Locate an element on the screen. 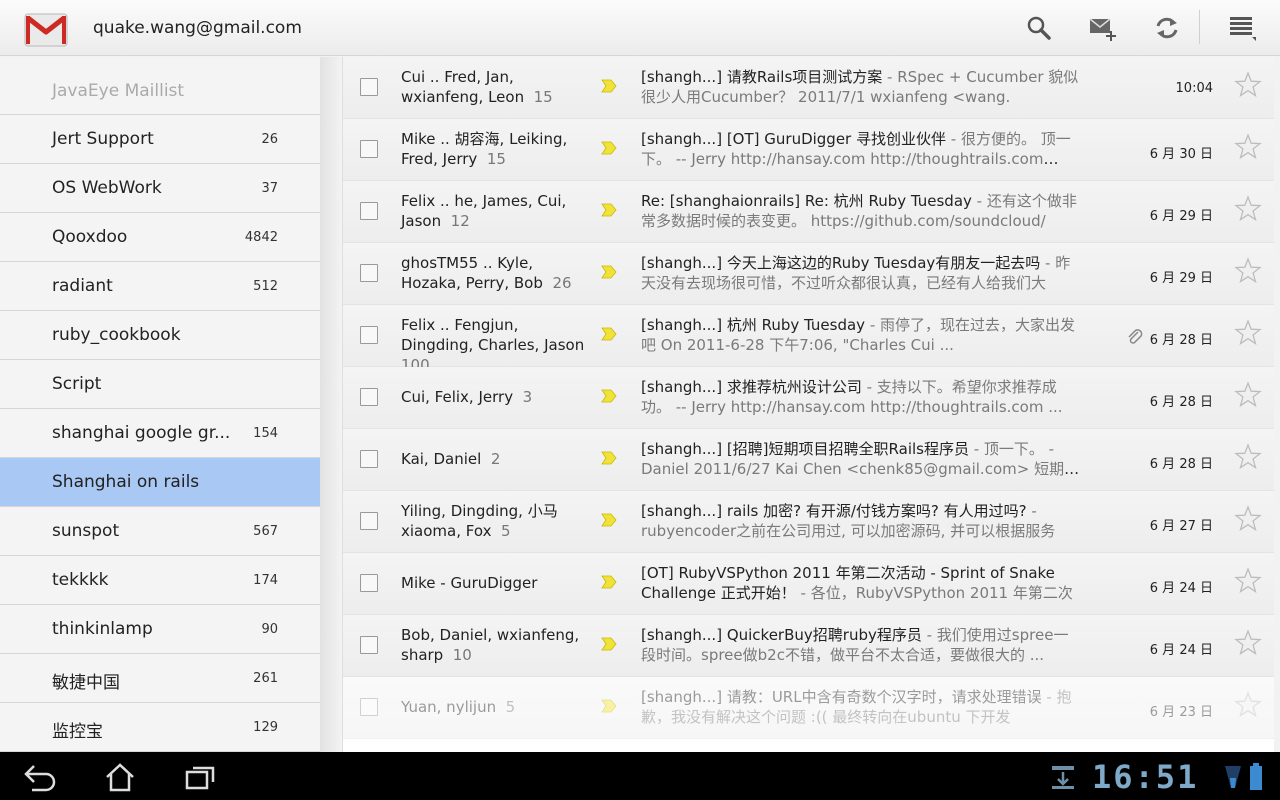  menu-button is located at coordinates (1240, 28).